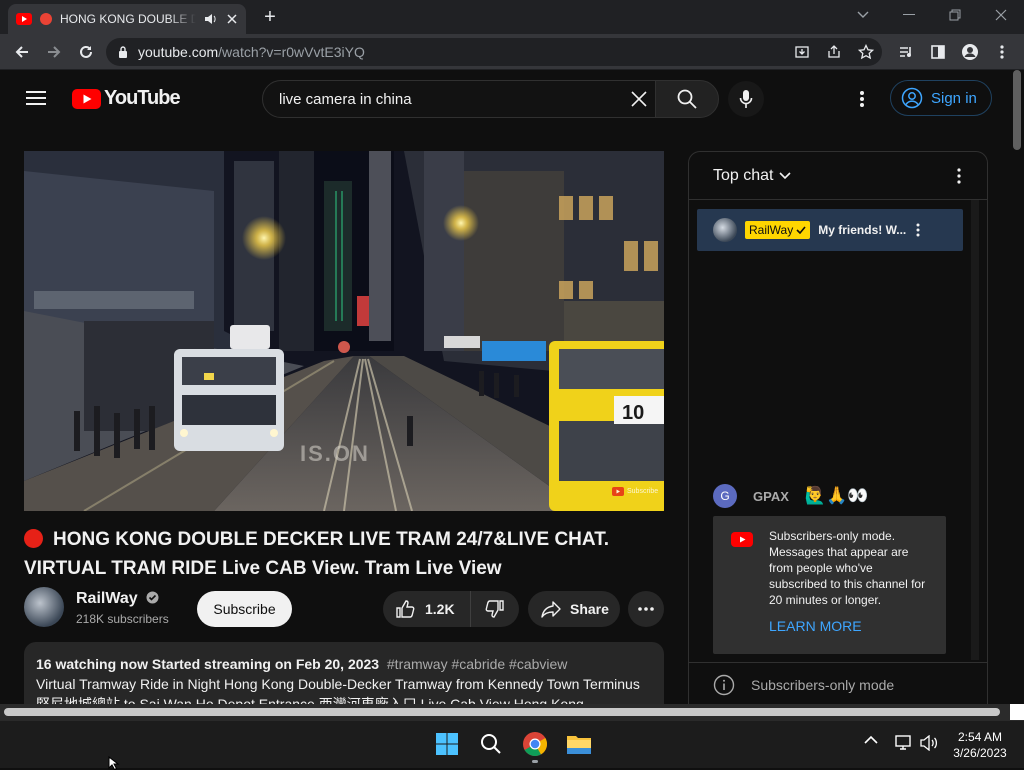  Describe the element at coordinates (335, 453) in the screenshot. I see `video-overlay-text: IS.ON` at that location.